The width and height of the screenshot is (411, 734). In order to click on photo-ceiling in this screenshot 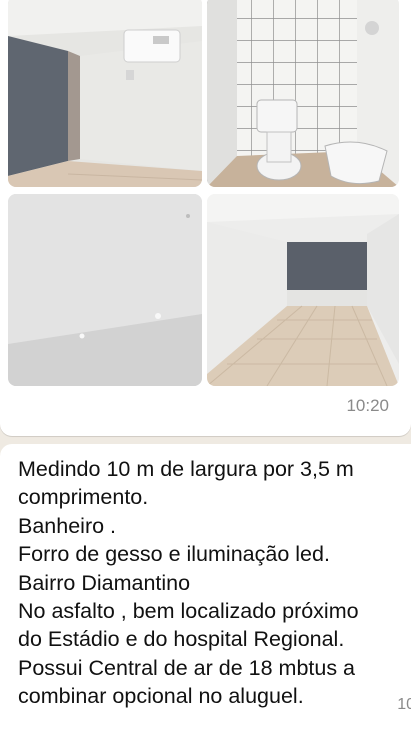, I will do `click(105, 290)`.